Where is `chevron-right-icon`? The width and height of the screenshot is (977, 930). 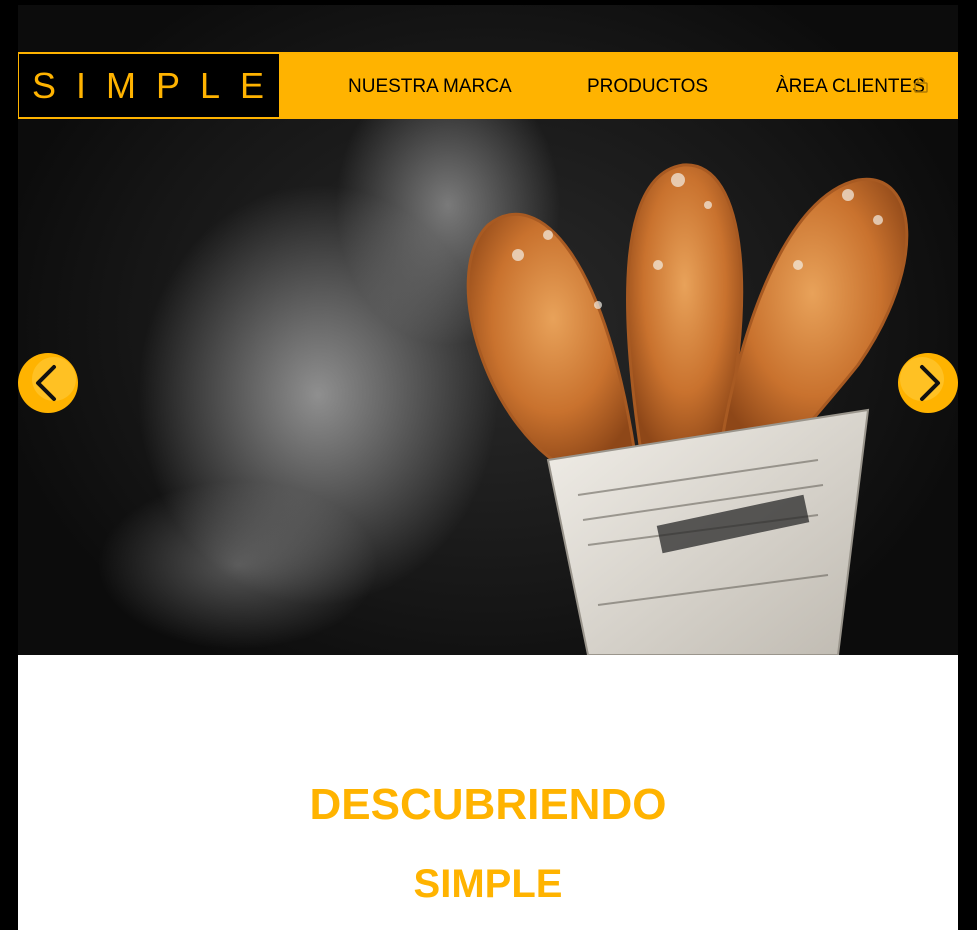 chevron-right-icon is located at coordinates (928, 383).